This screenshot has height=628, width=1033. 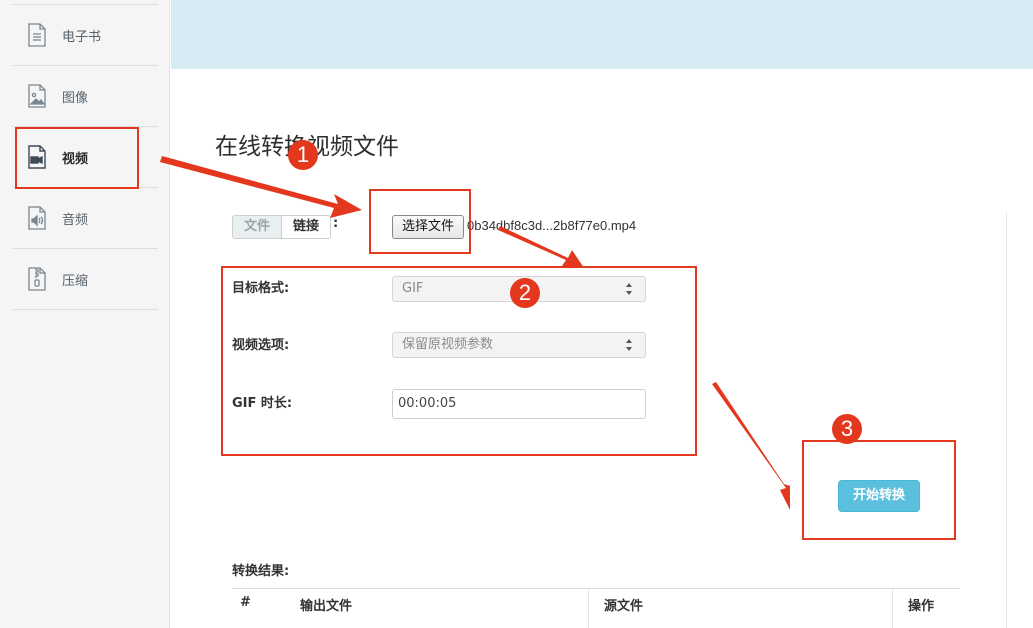 I want to click on audio-file-icon, so click(x=37, y=218).